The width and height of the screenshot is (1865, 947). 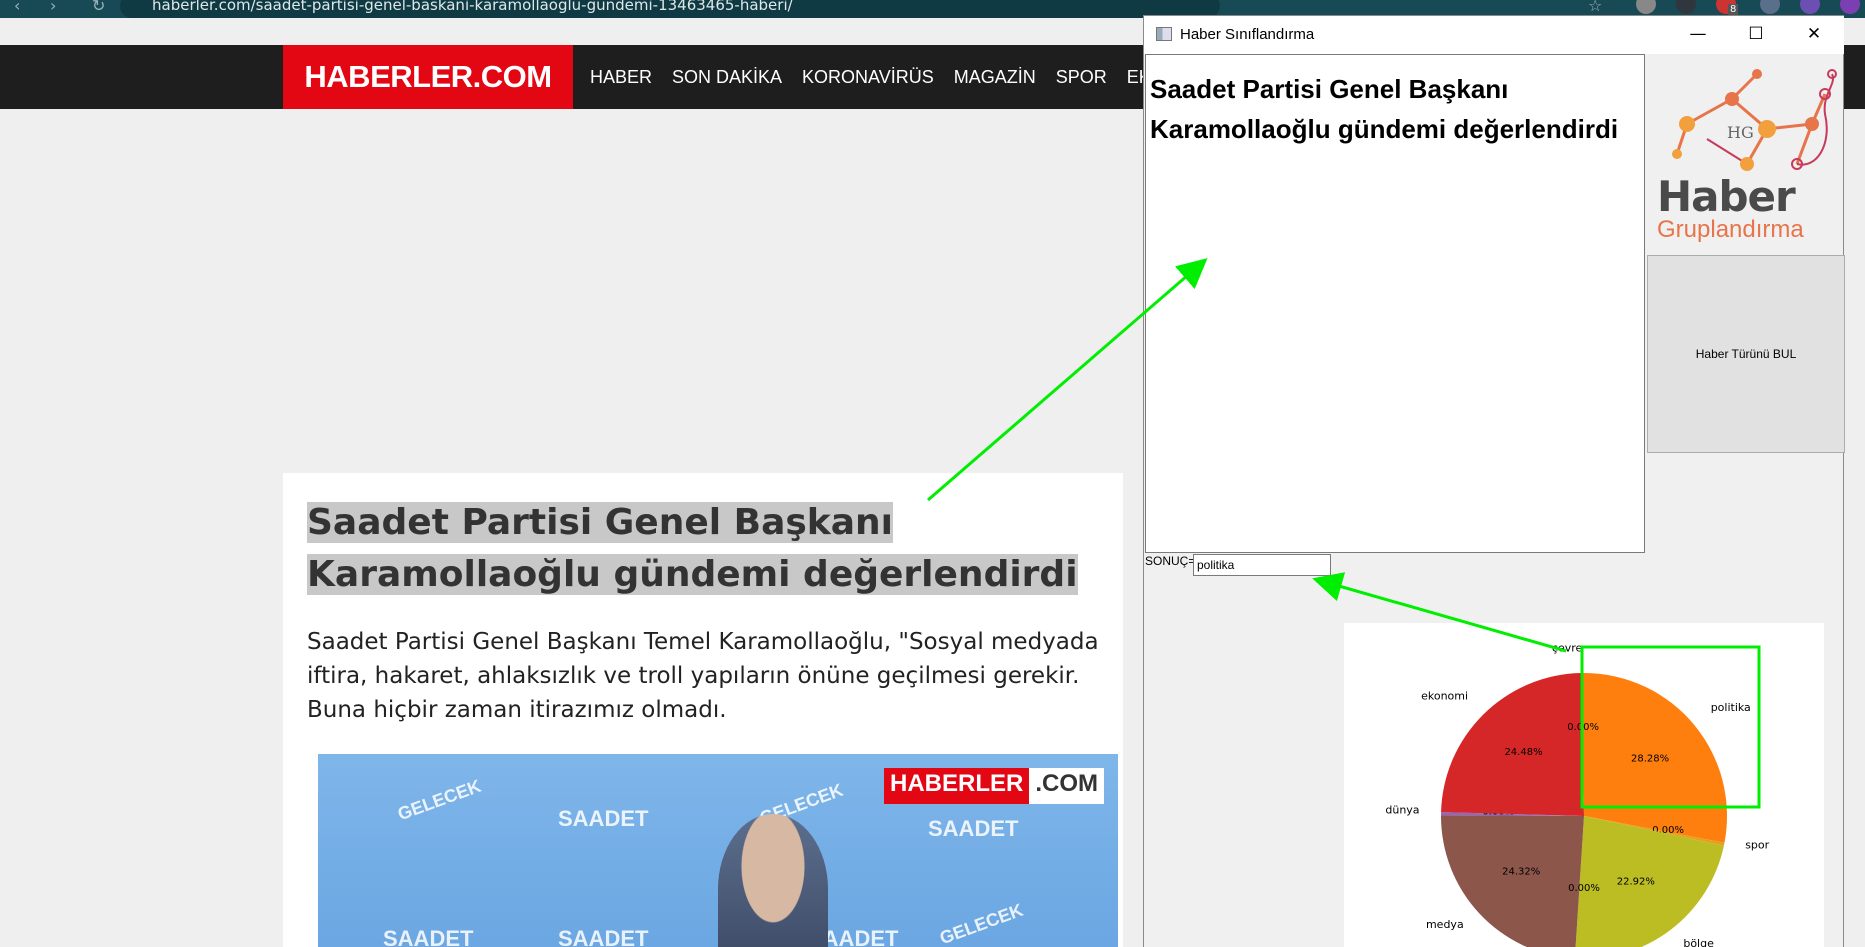 I want to click on pie-percent-extra: 0.00%, so click(x=1584, y=888).